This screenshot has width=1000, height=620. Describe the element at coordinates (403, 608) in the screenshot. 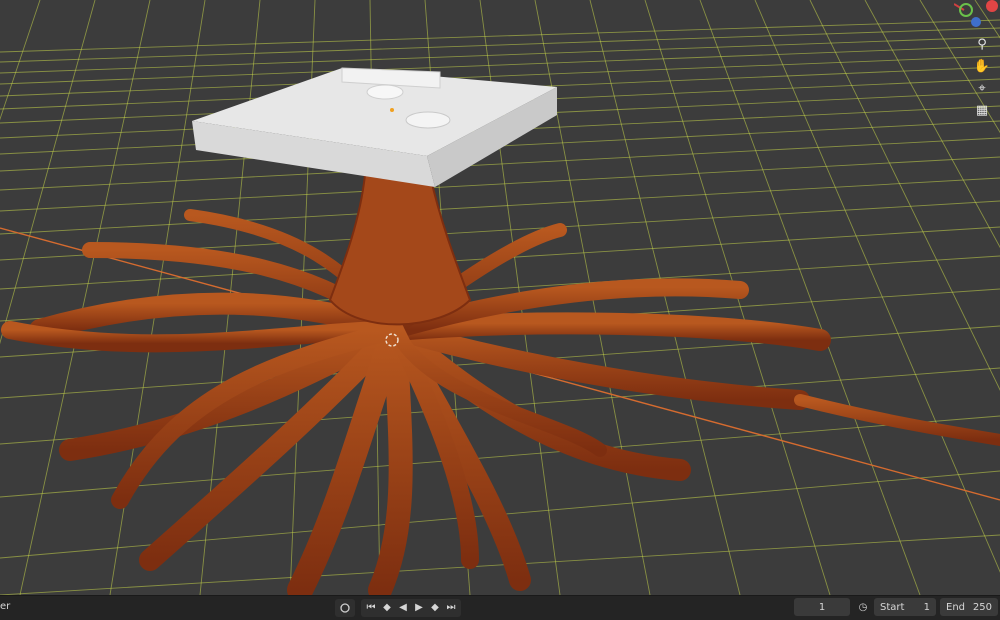

I see `play-reverse-icon: ◀` at that location.